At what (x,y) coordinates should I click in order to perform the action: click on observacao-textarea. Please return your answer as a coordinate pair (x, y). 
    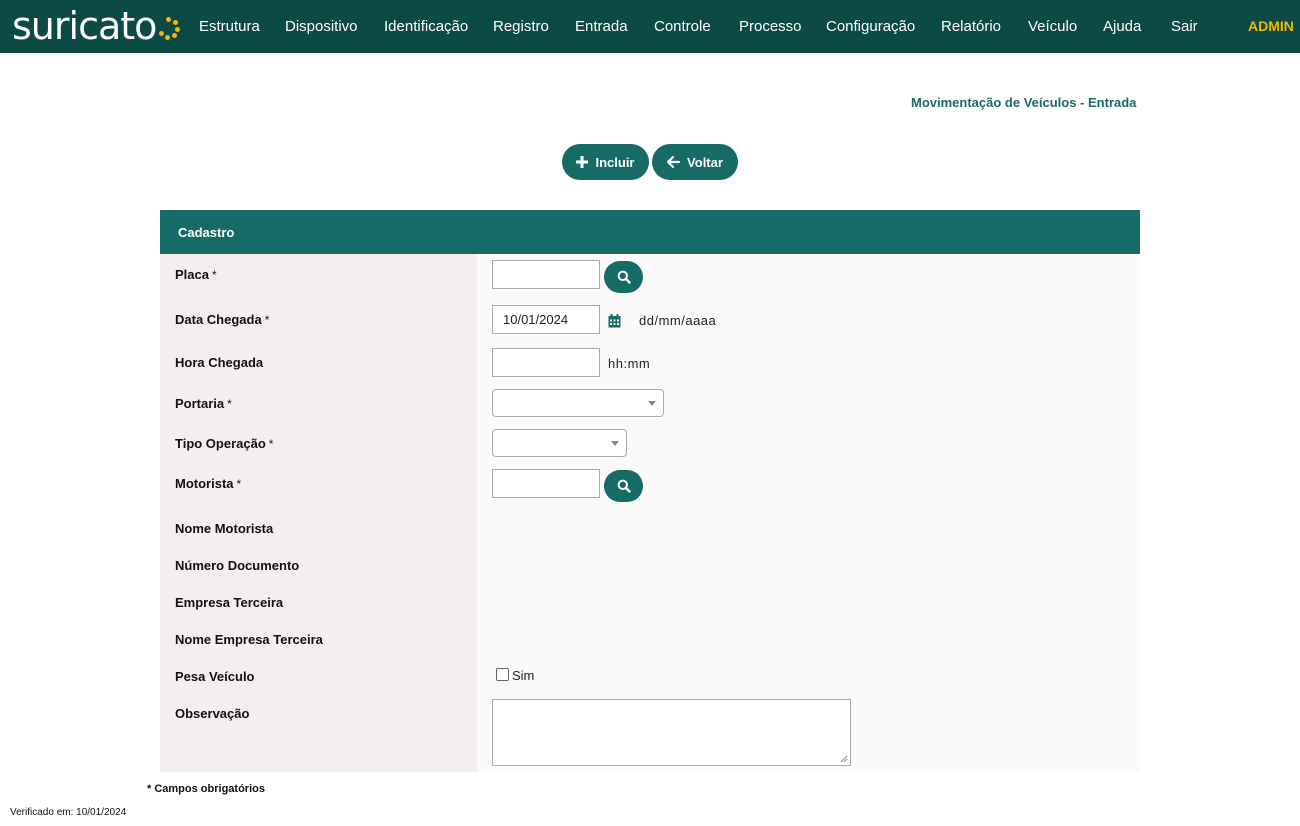
    Looking at the image, I should click on (671, 732).